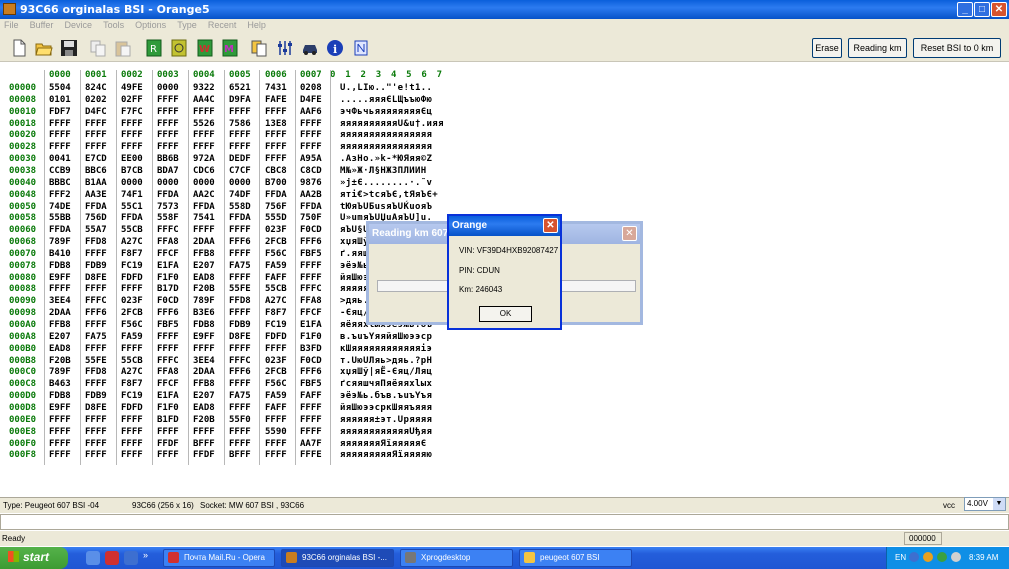  What do you see at coordinates (386, 207) in the screenshot?
I see `ascii-cell: tЮяЪUБusяЪUЌuoяЪ` at bounding box center [386, 207].